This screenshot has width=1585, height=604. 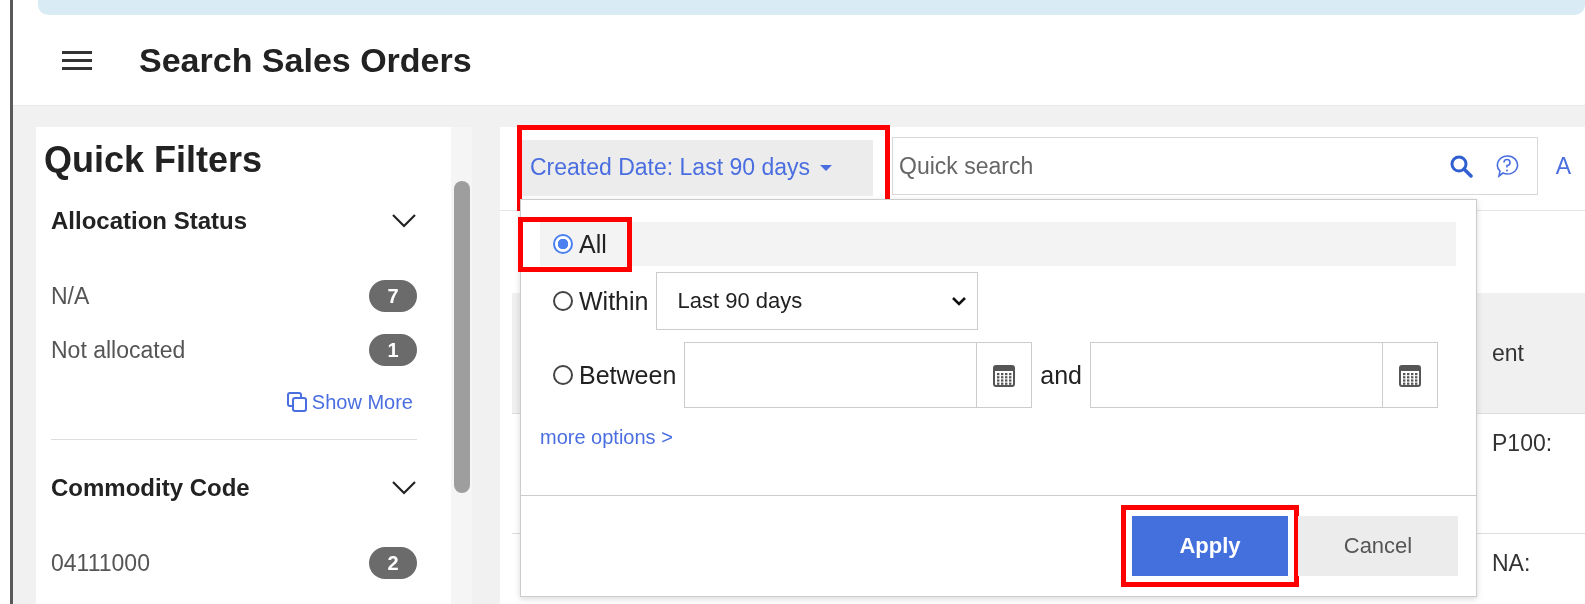 I want to click on show-more-link: Show More, so click(x=349, y=402).